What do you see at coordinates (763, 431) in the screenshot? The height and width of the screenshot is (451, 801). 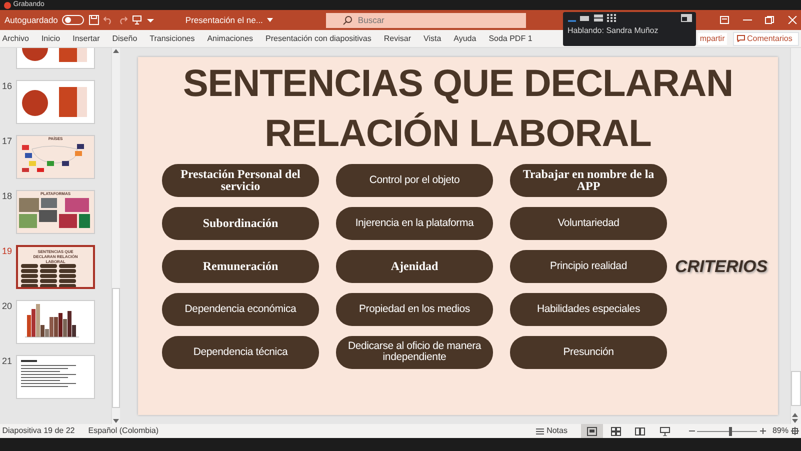 I see `zoom-in-icon` at bounding box center [763, 431].